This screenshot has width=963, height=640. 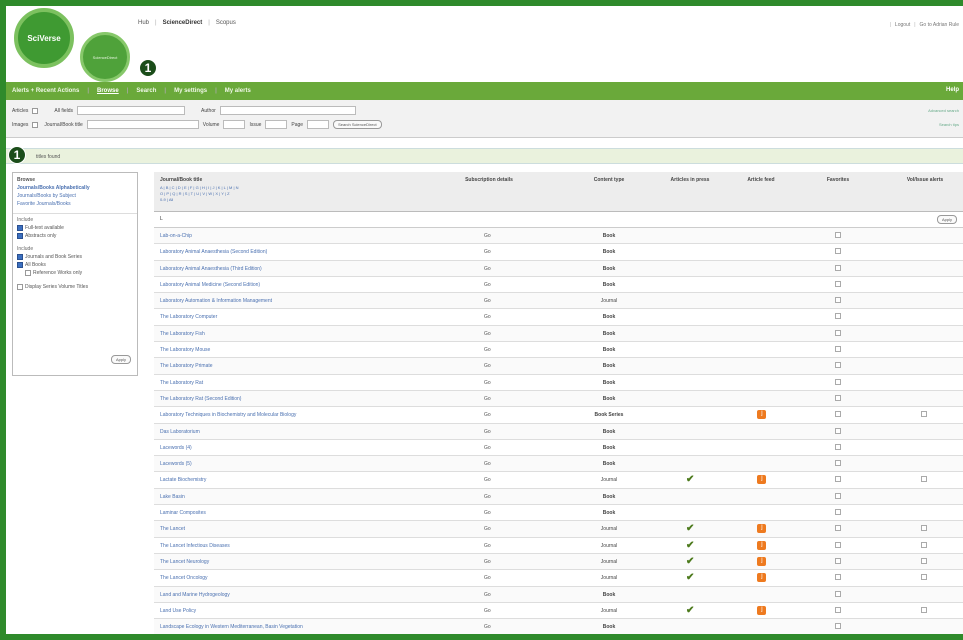 I want to click on author-input, so click(x=287, y=110).